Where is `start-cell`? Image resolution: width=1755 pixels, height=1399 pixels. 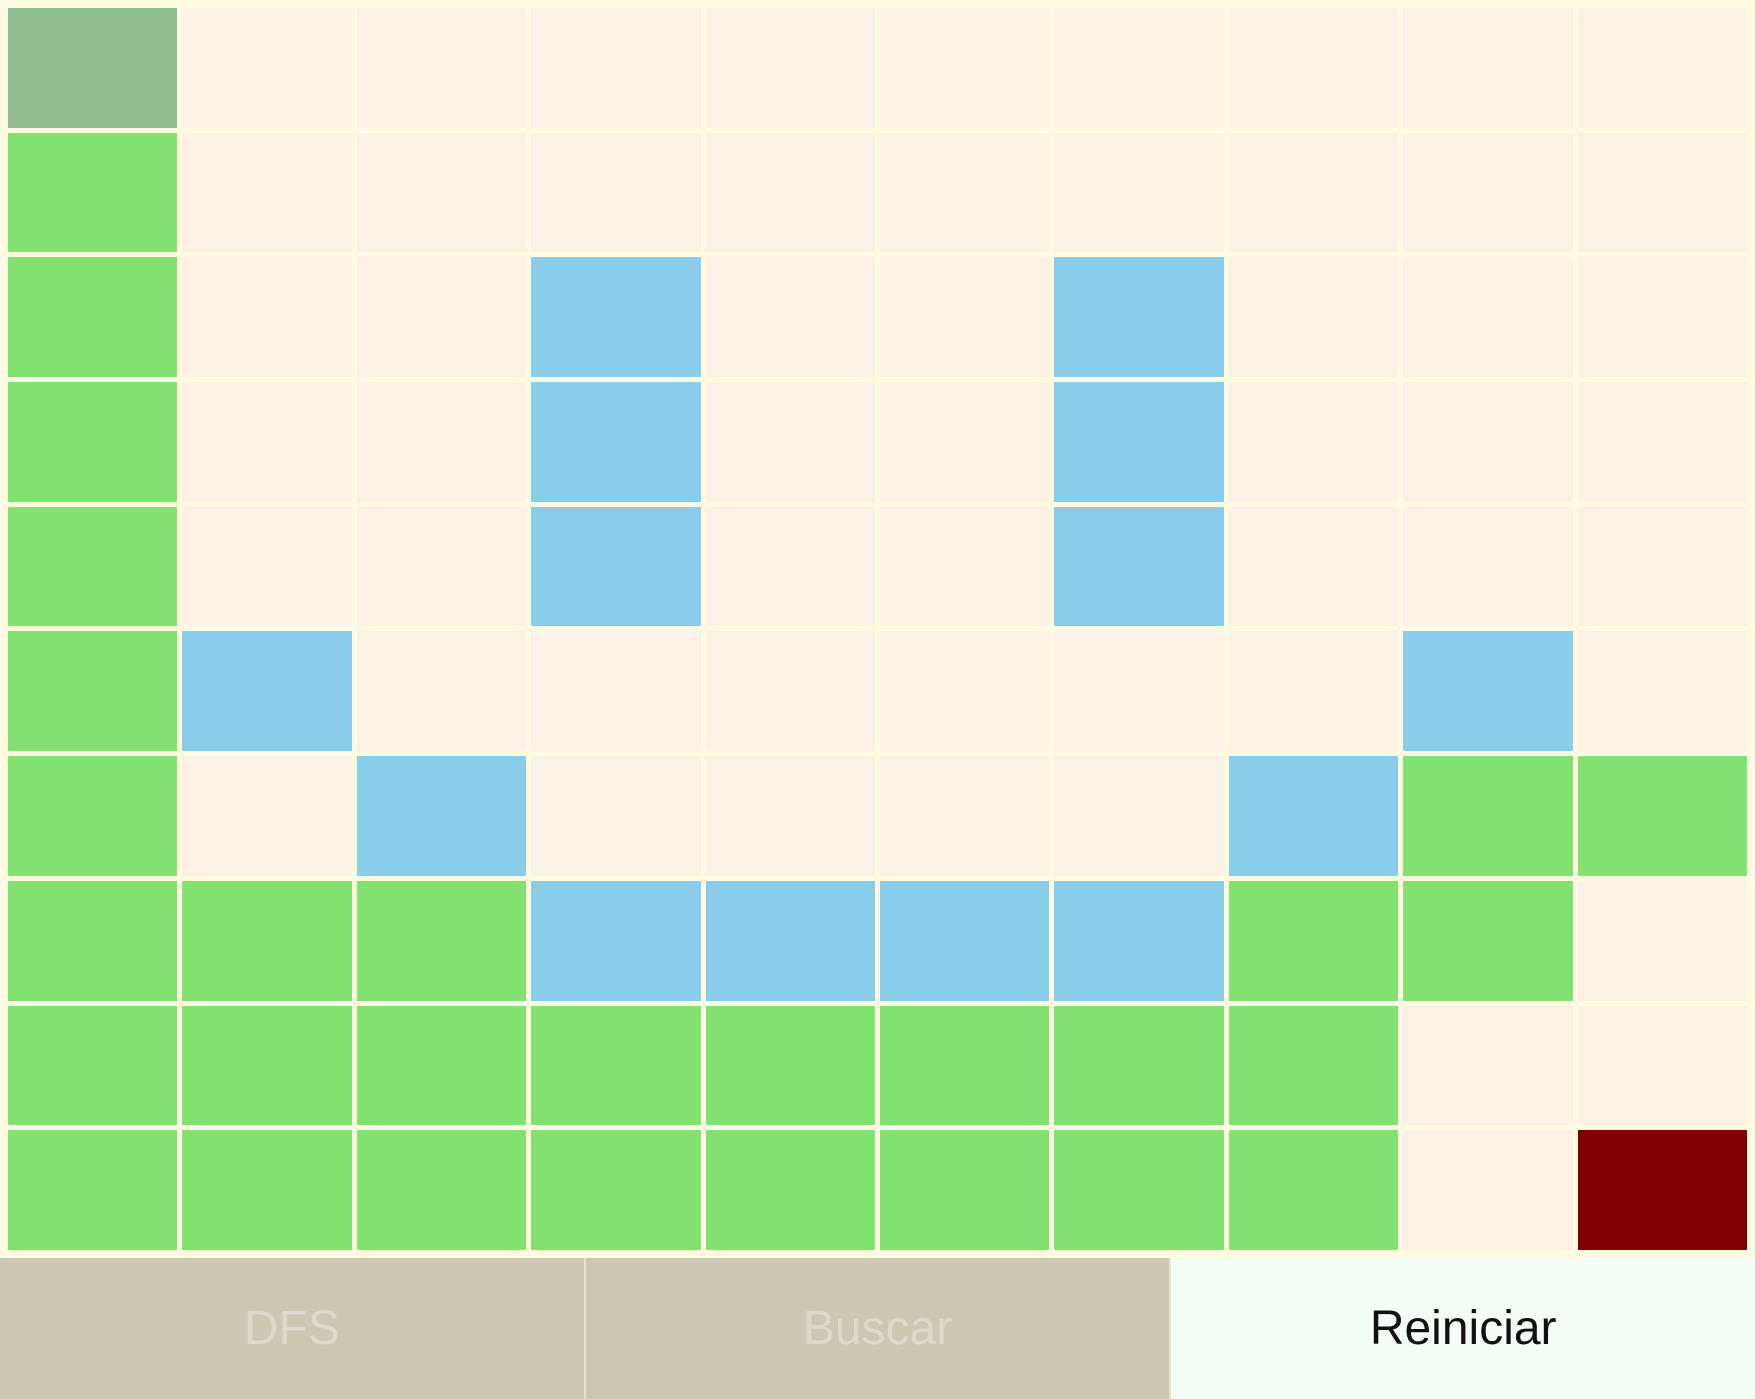
start-cell is located at coordinates (93, 68).